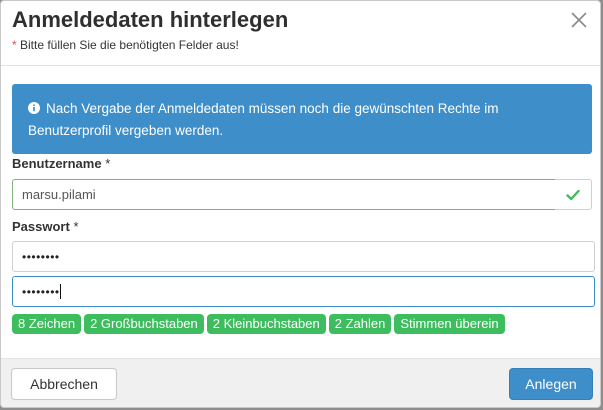 This screenshot has height=410, width=603. Describe the element at coordinates (41, 226) in the screenshot. I see `password-label-text: Passwort` at that location.